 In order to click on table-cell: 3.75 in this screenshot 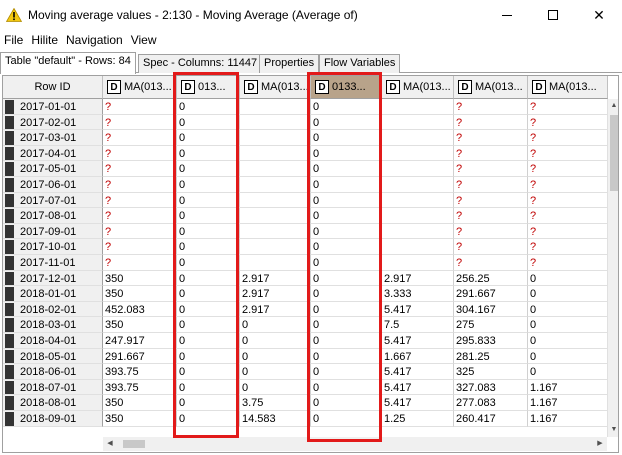, I will do `click(275, 403)`.